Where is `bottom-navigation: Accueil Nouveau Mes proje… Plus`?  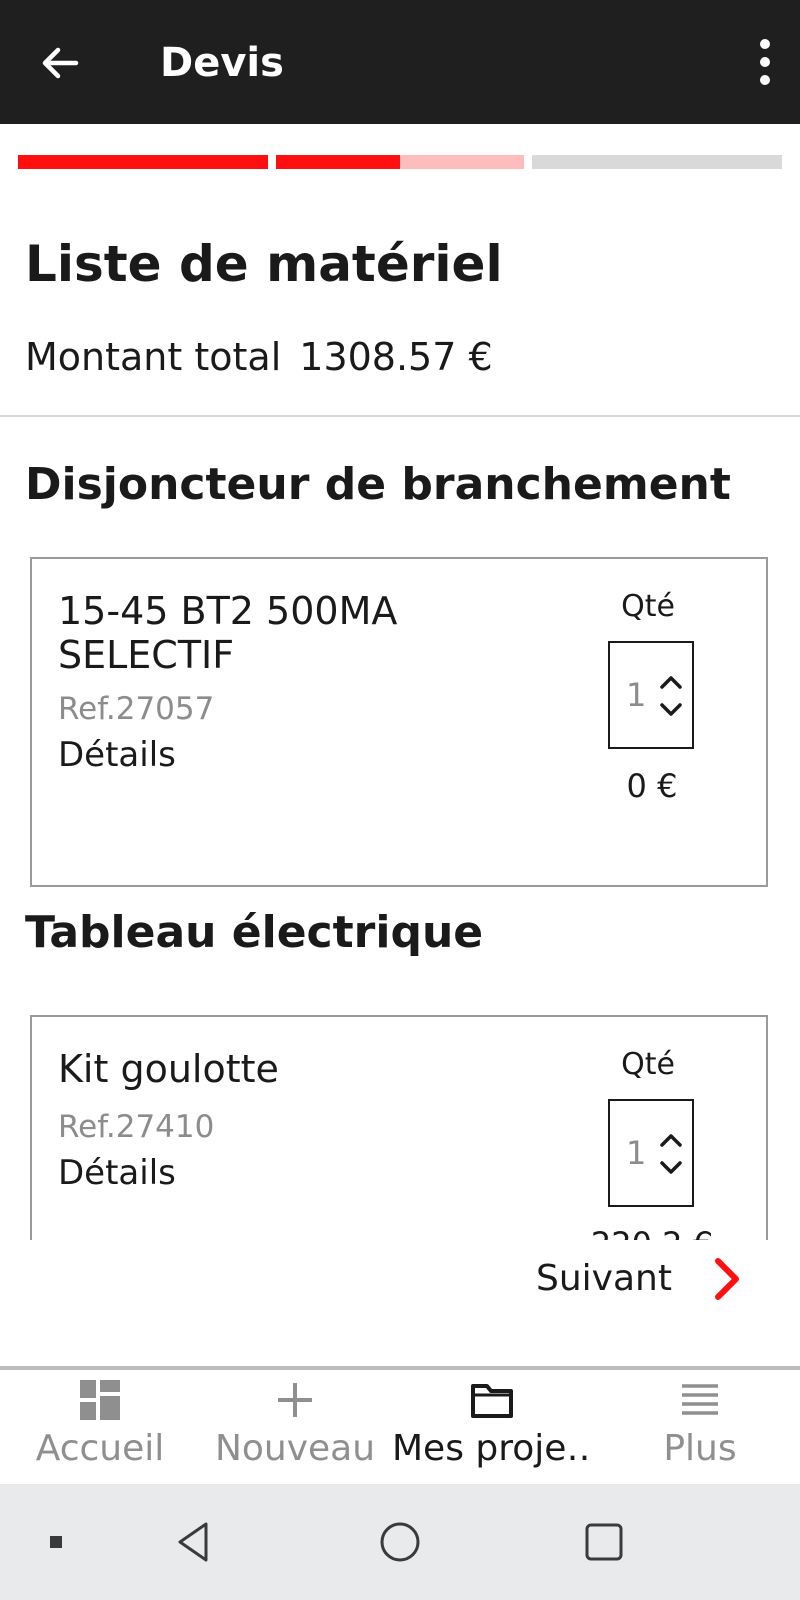
bottom-navigation: Accueil Nouveau Mes proje… Plus is located at coordinates (400, 1425).